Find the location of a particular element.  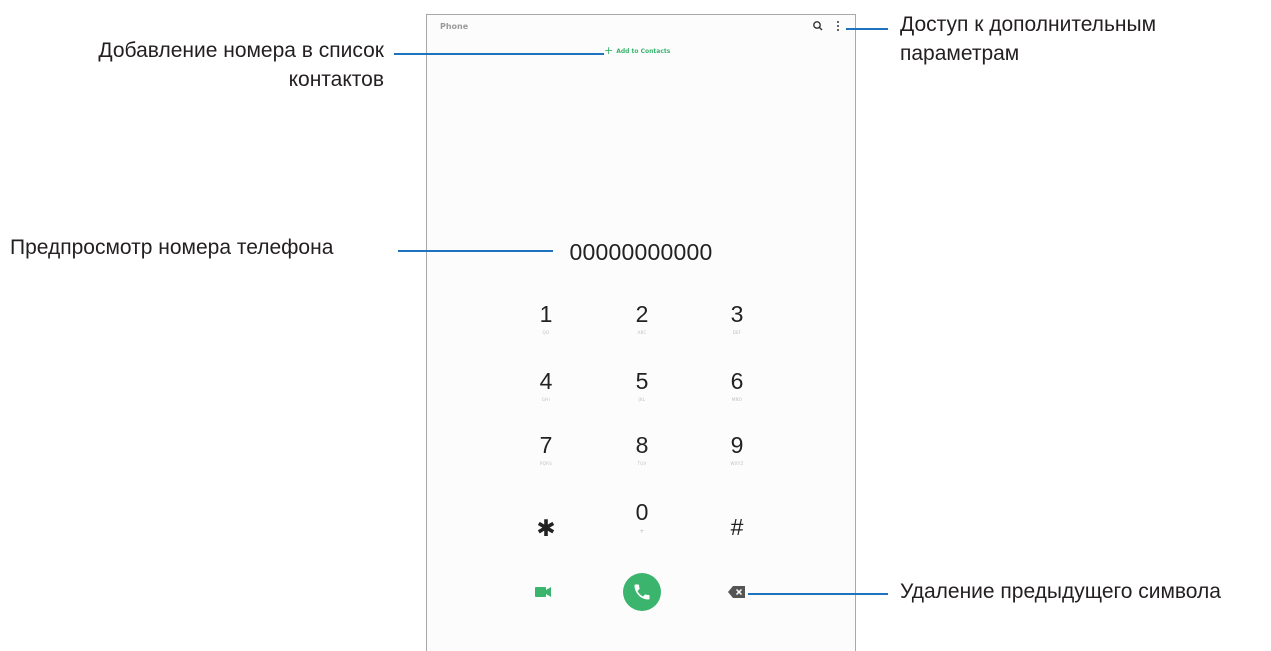

key-digit: 4 is located at coordinates (546, 381).